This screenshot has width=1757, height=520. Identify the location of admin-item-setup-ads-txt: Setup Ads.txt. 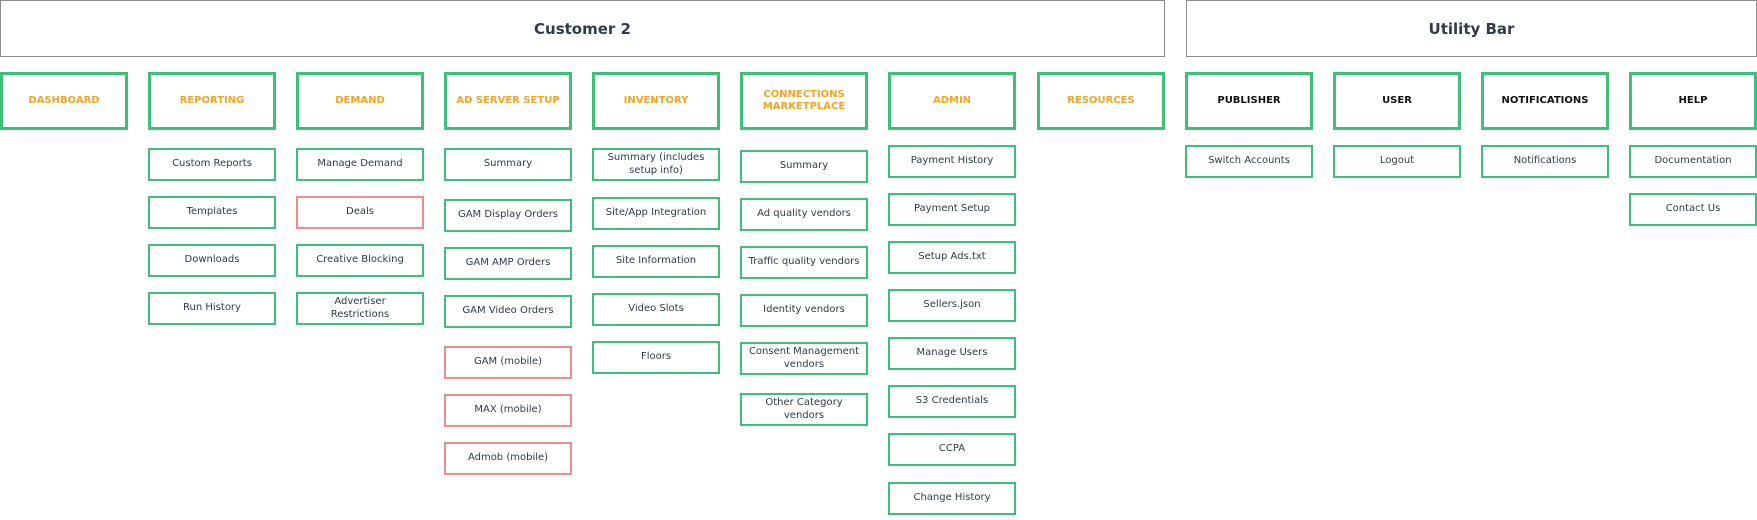
(952, 257).